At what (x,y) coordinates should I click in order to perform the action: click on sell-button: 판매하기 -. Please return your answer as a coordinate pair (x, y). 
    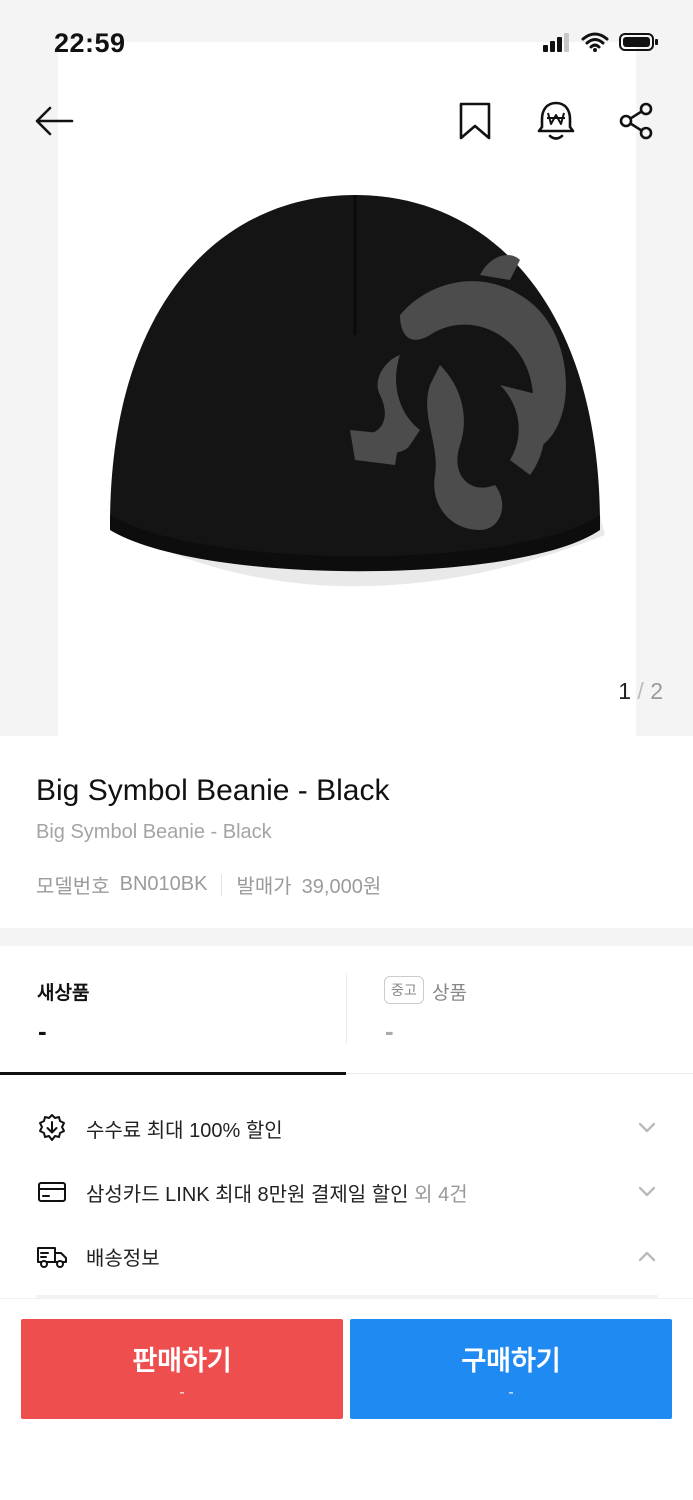
    Looking at the image, I should click on (182, 1369).